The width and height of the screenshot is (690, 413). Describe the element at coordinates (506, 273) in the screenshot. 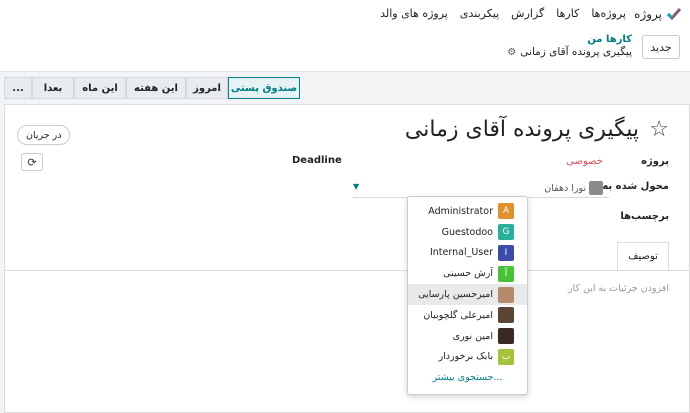

I see `avatar: آ` at that location.